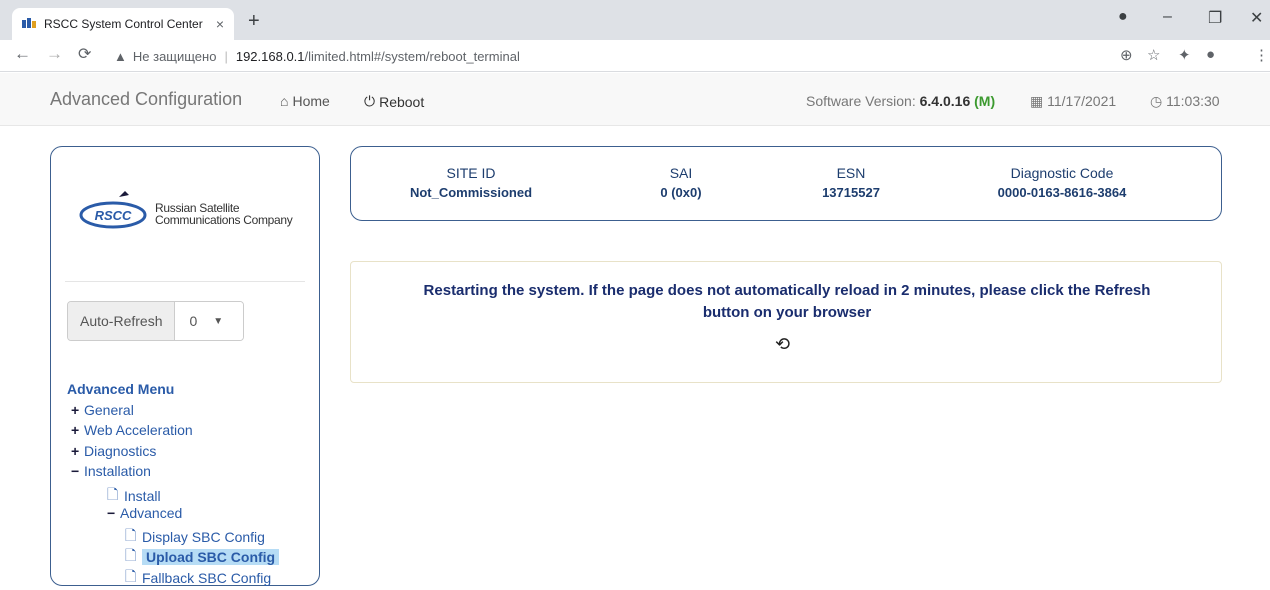 This screenshot has height=590, width=1270. I want to click on extensions-icon: ✦, so click(1184, 55).